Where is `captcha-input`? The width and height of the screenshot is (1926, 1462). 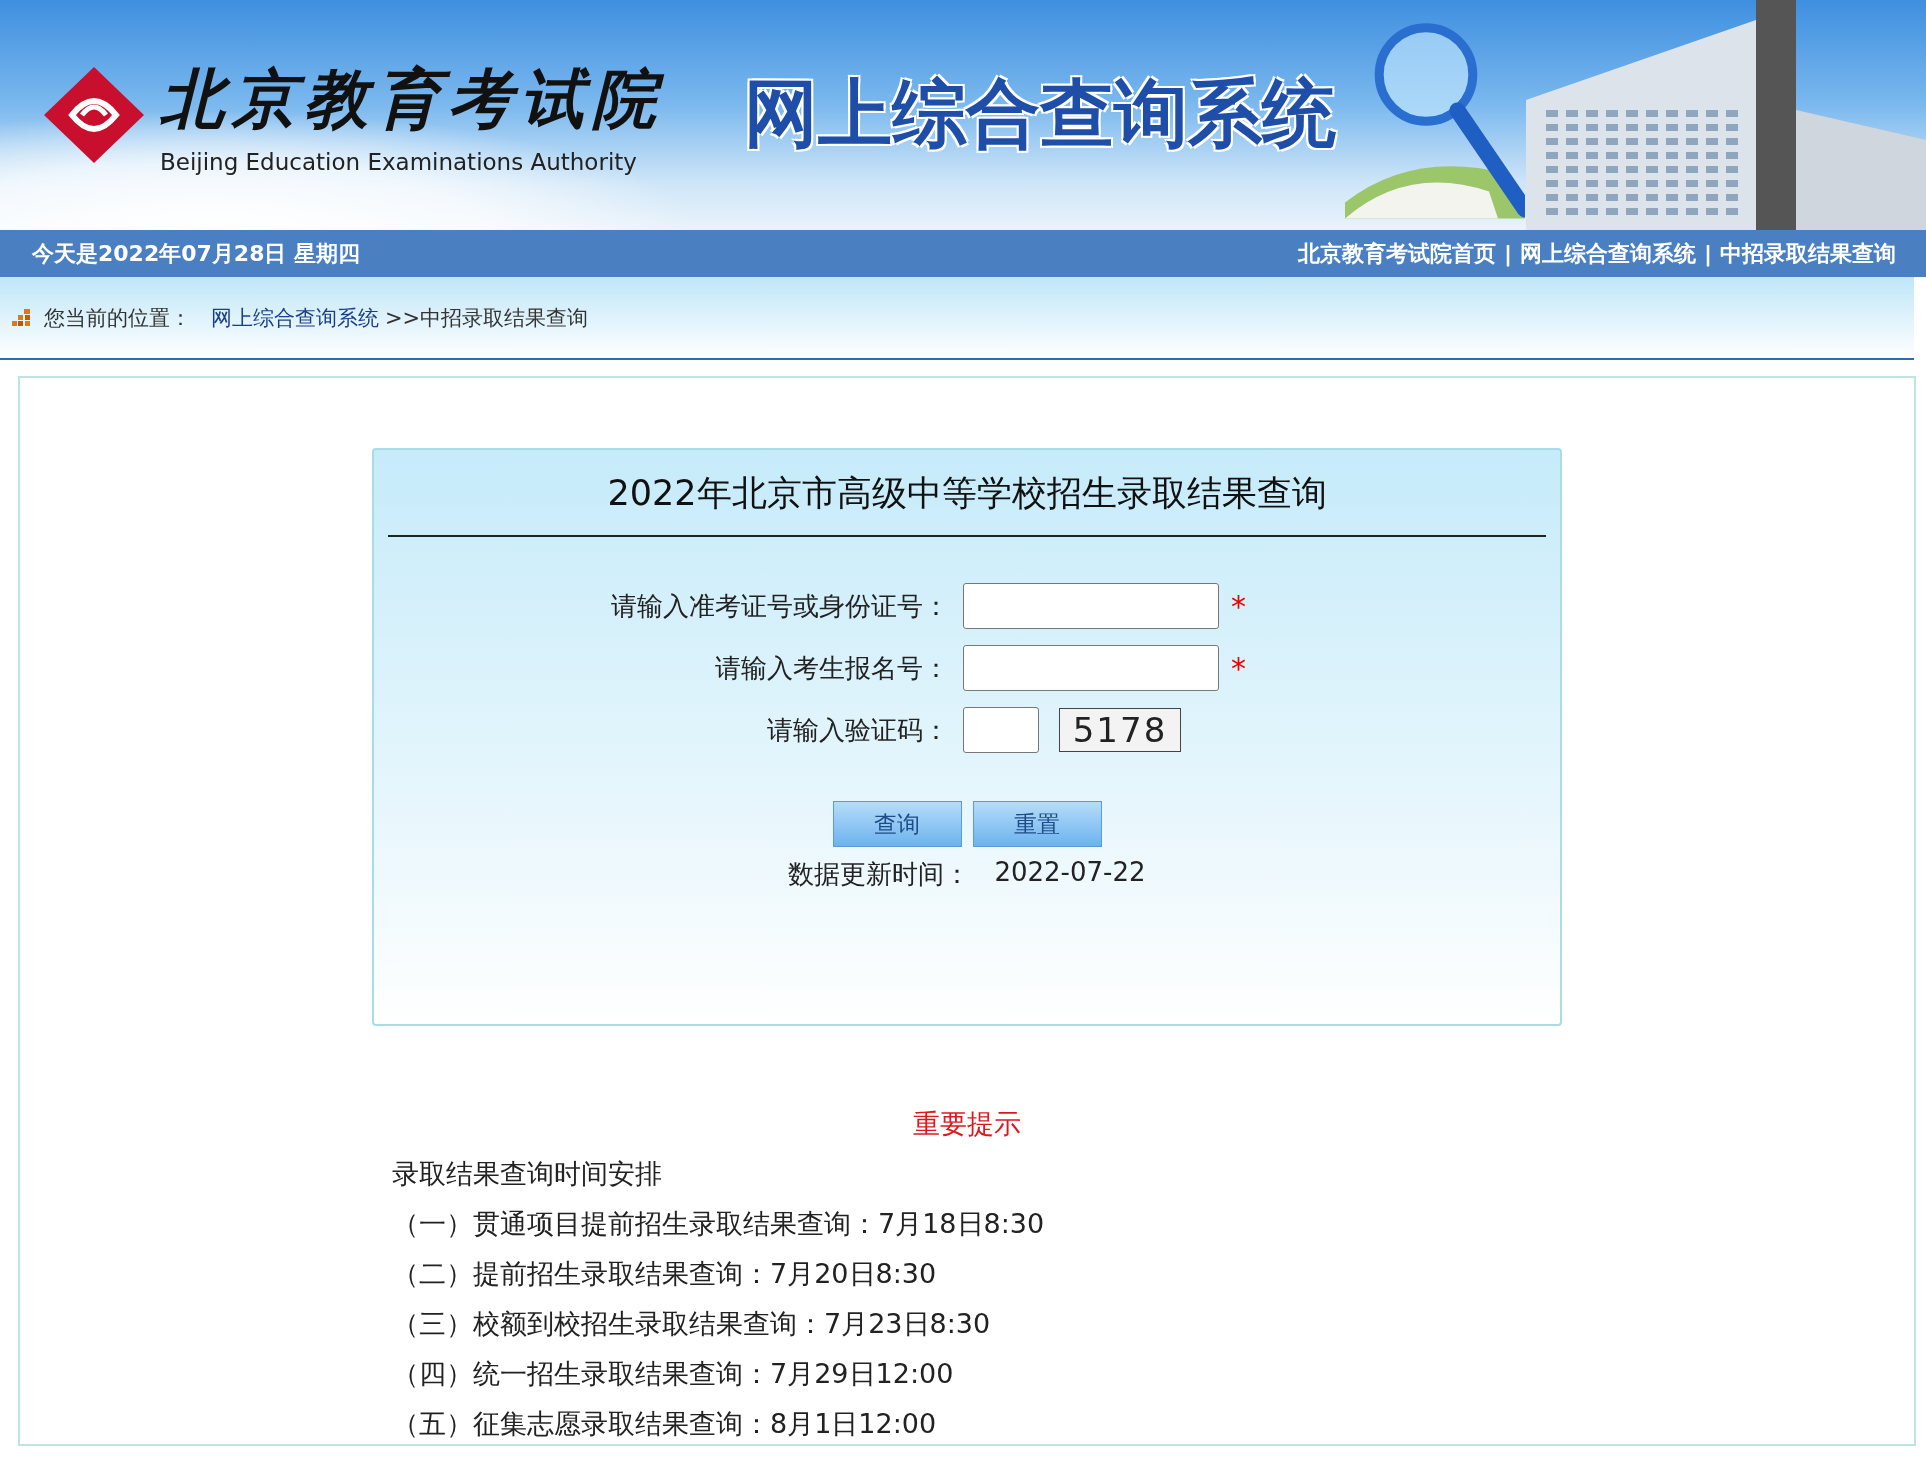 captcha-input is located at coordinates (1001, 730).